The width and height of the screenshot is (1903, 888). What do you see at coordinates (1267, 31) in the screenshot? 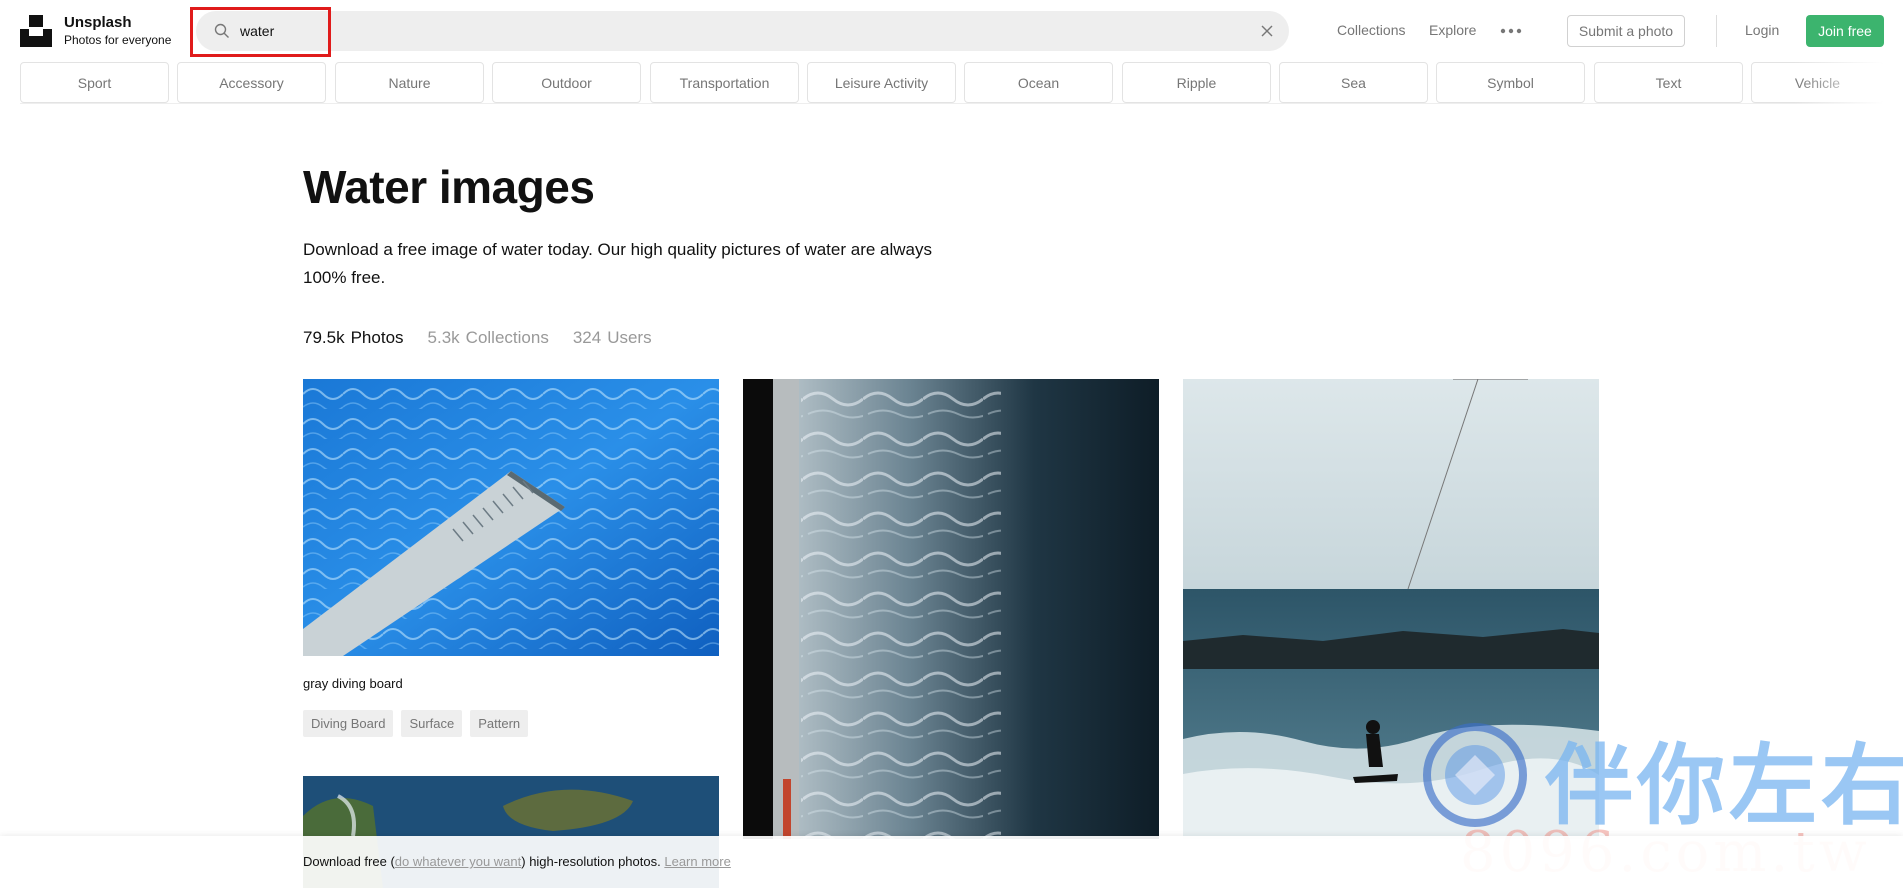
I see `clear-search-icon` at bounding box center [1267, 31].